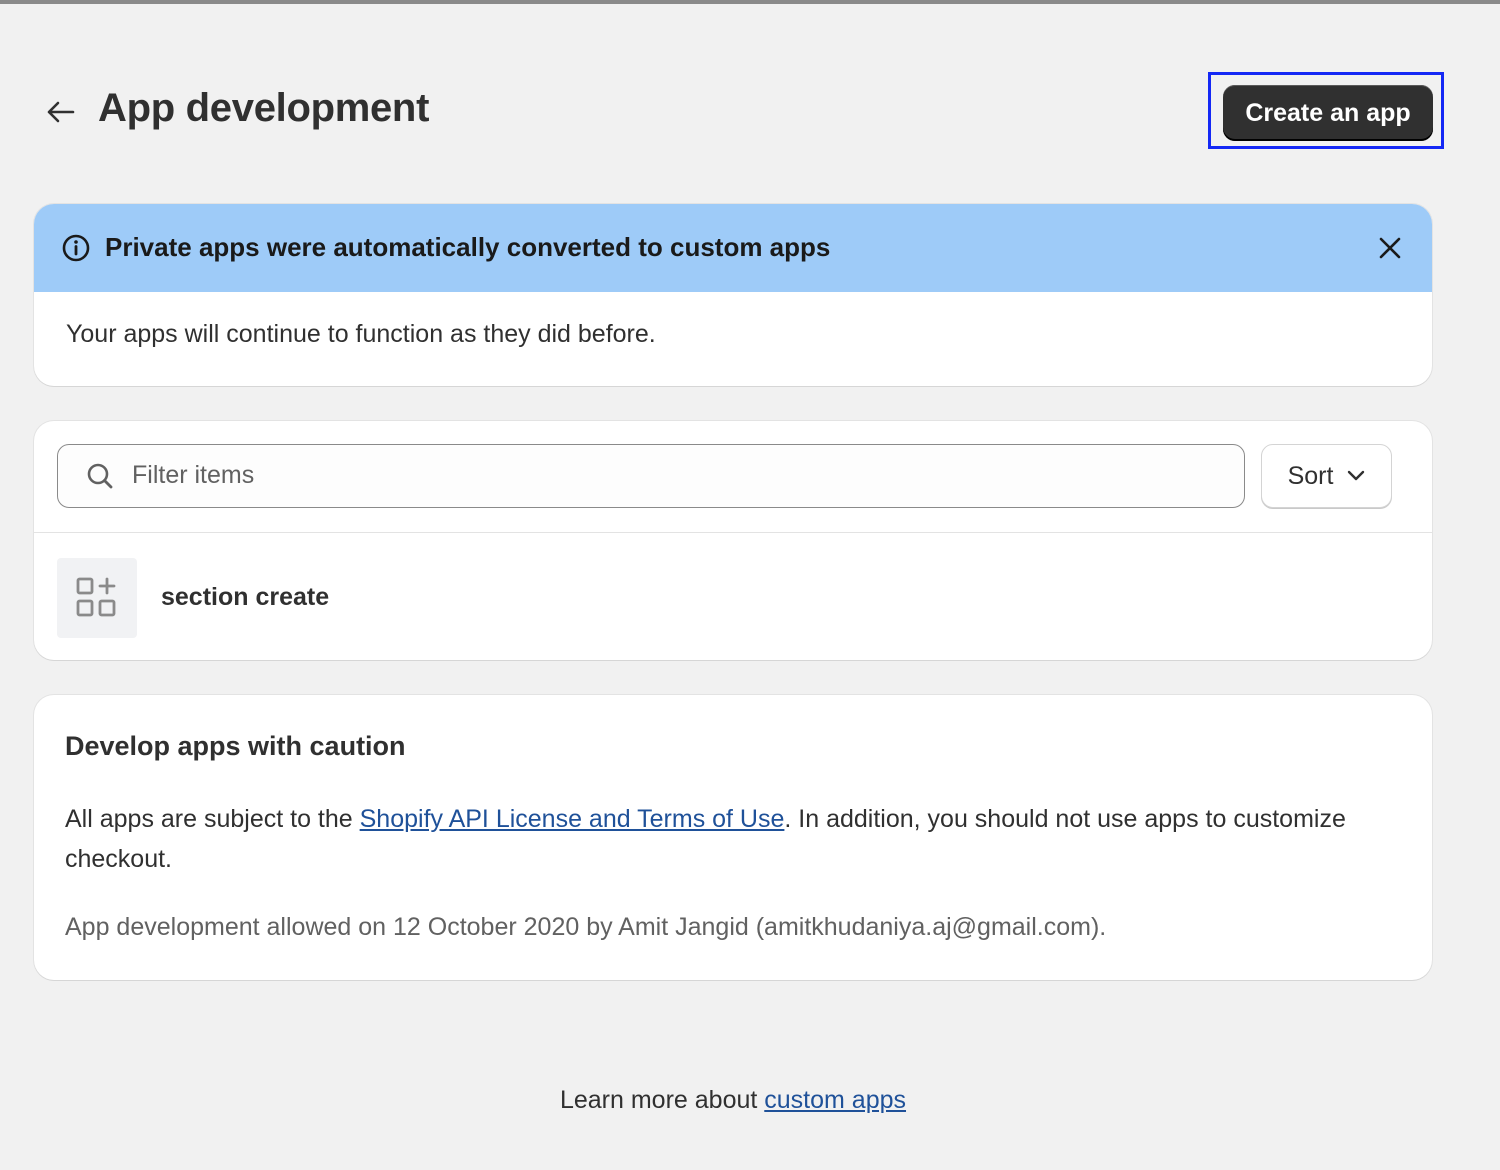 The width and height of the screenshot is (1500, 1170). I want to click on page-header: App development Create an app, so click(739, 111).